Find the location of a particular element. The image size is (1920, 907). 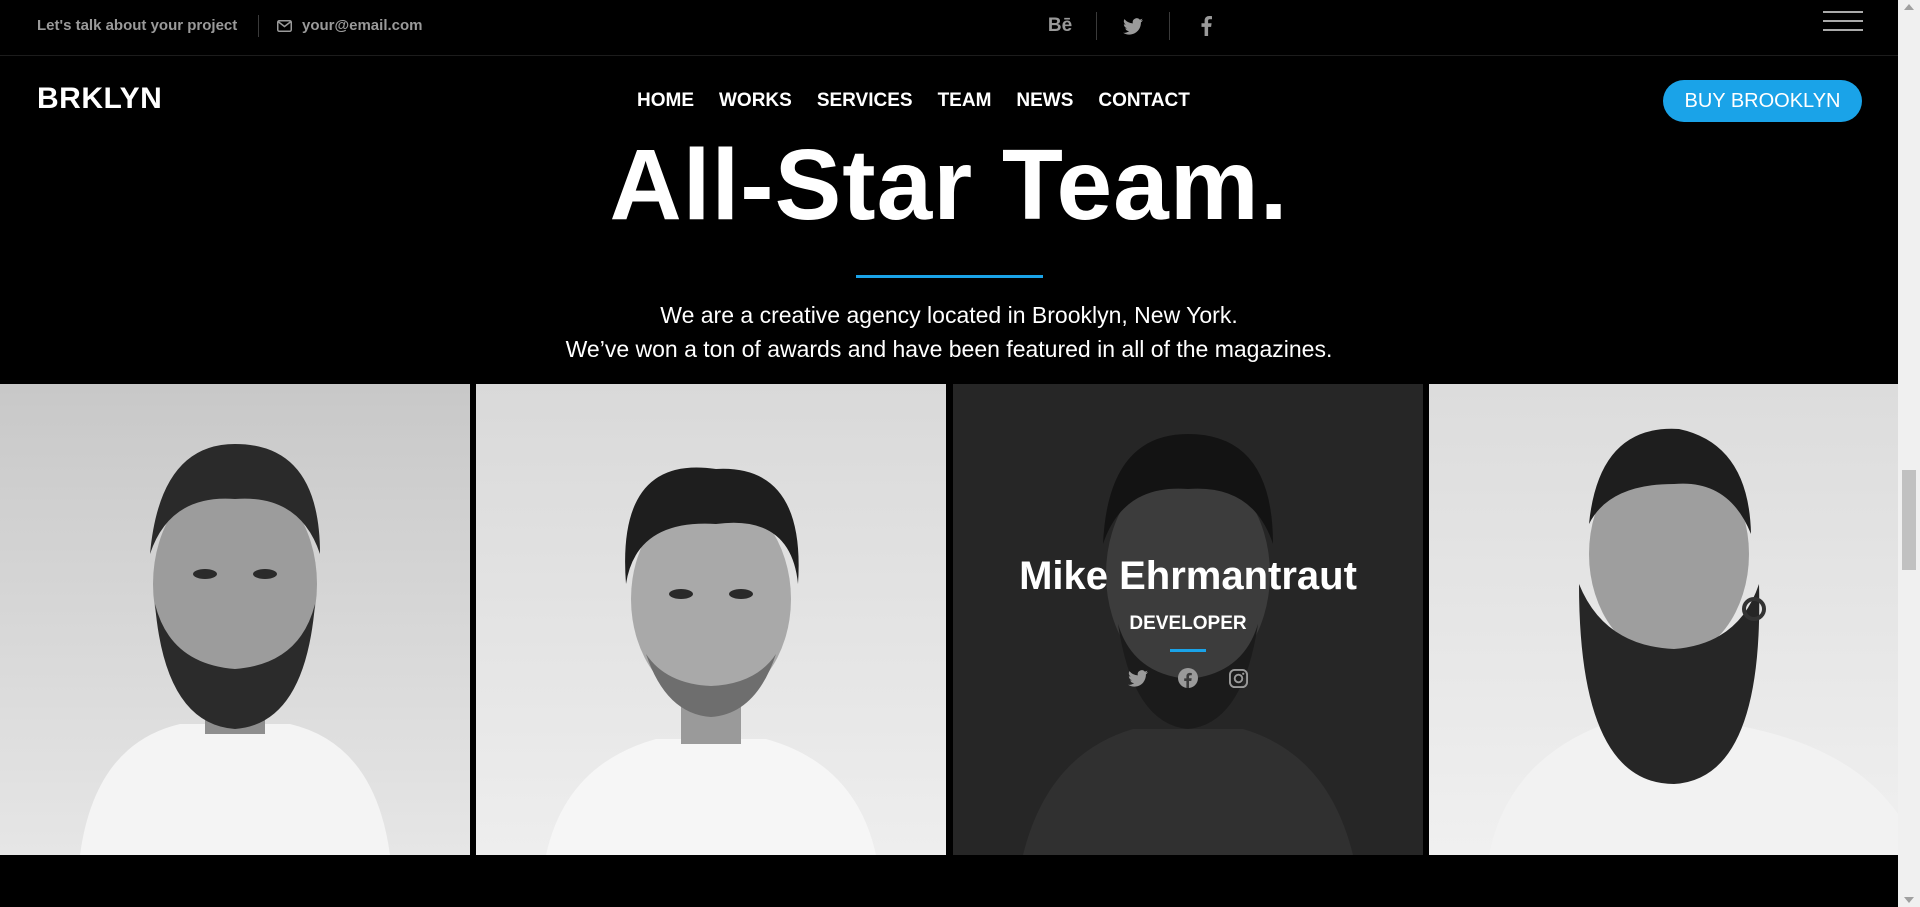

scroll-up-icon is located at coordinates (1909, 7).